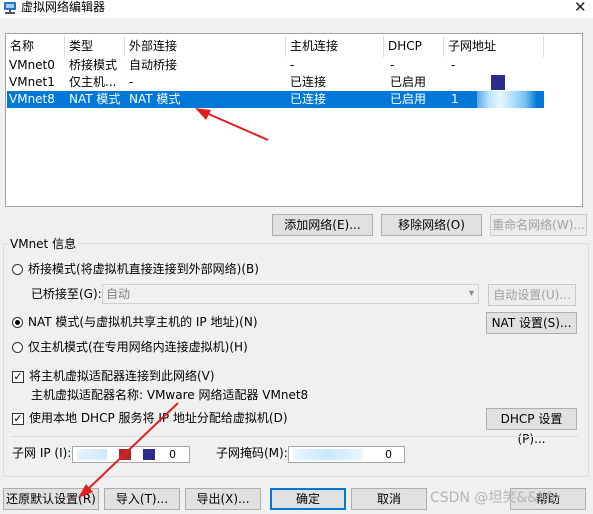 This screenshot has height=514, width=593. I want to click on annotation-arrowhead, so click(203, 114).